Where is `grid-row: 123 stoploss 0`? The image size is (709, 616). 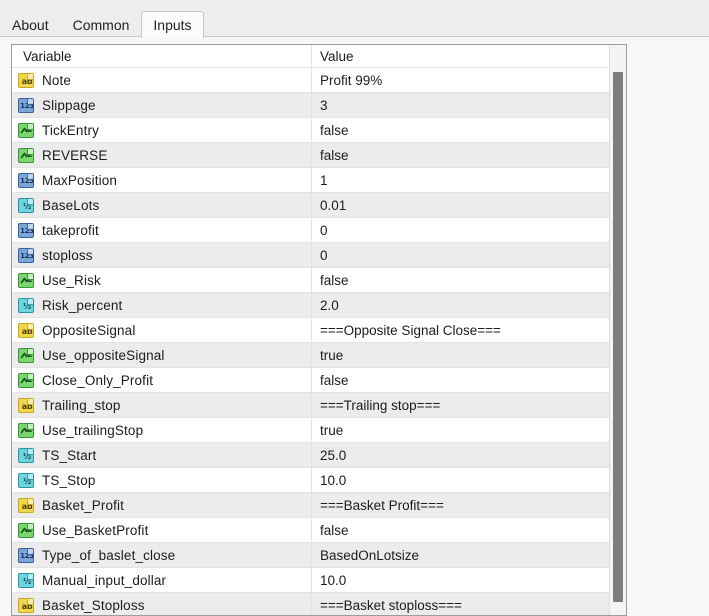 grid-row: 123 stoploss 0 is located at coordinates (311, 255).